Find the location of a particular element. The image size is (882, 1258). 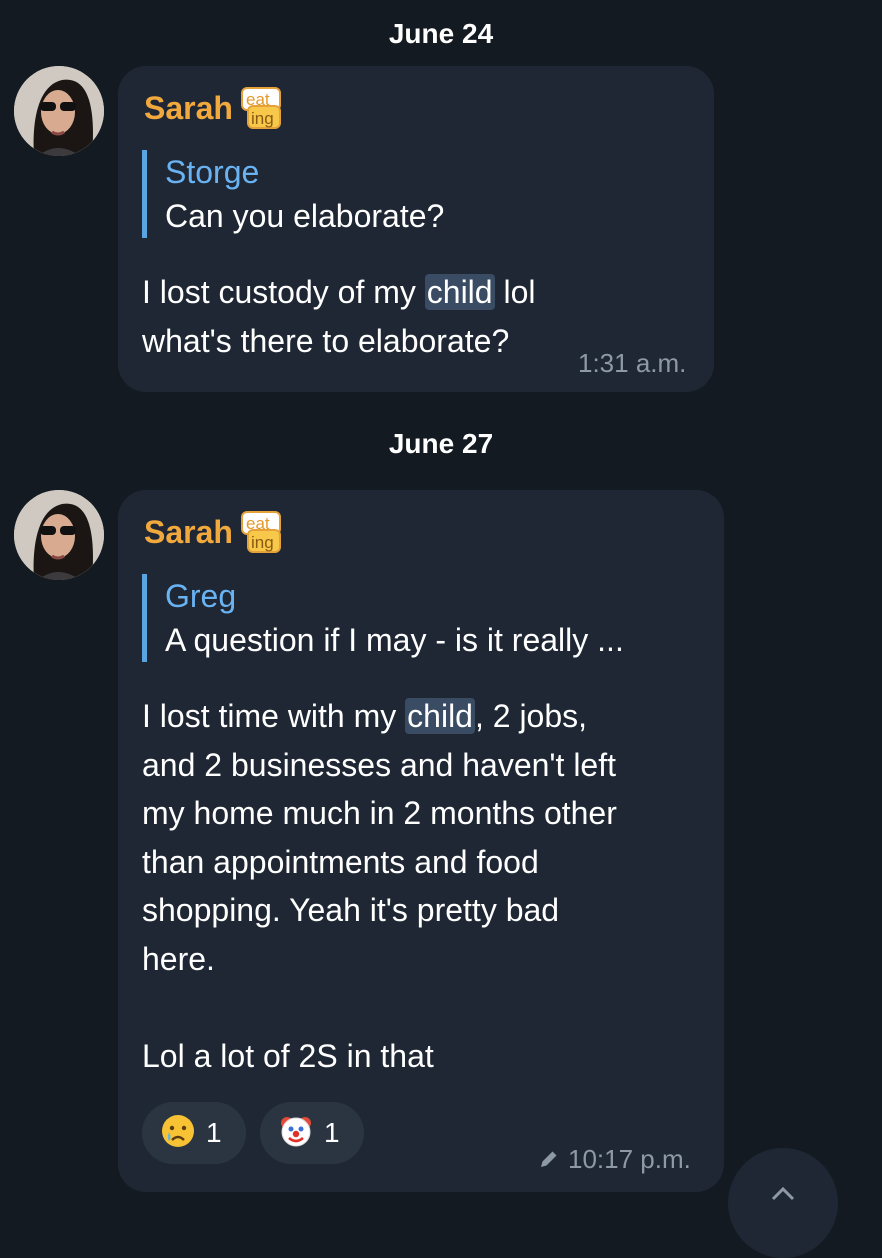

message-line: here. is located at coordinates (178, 958).